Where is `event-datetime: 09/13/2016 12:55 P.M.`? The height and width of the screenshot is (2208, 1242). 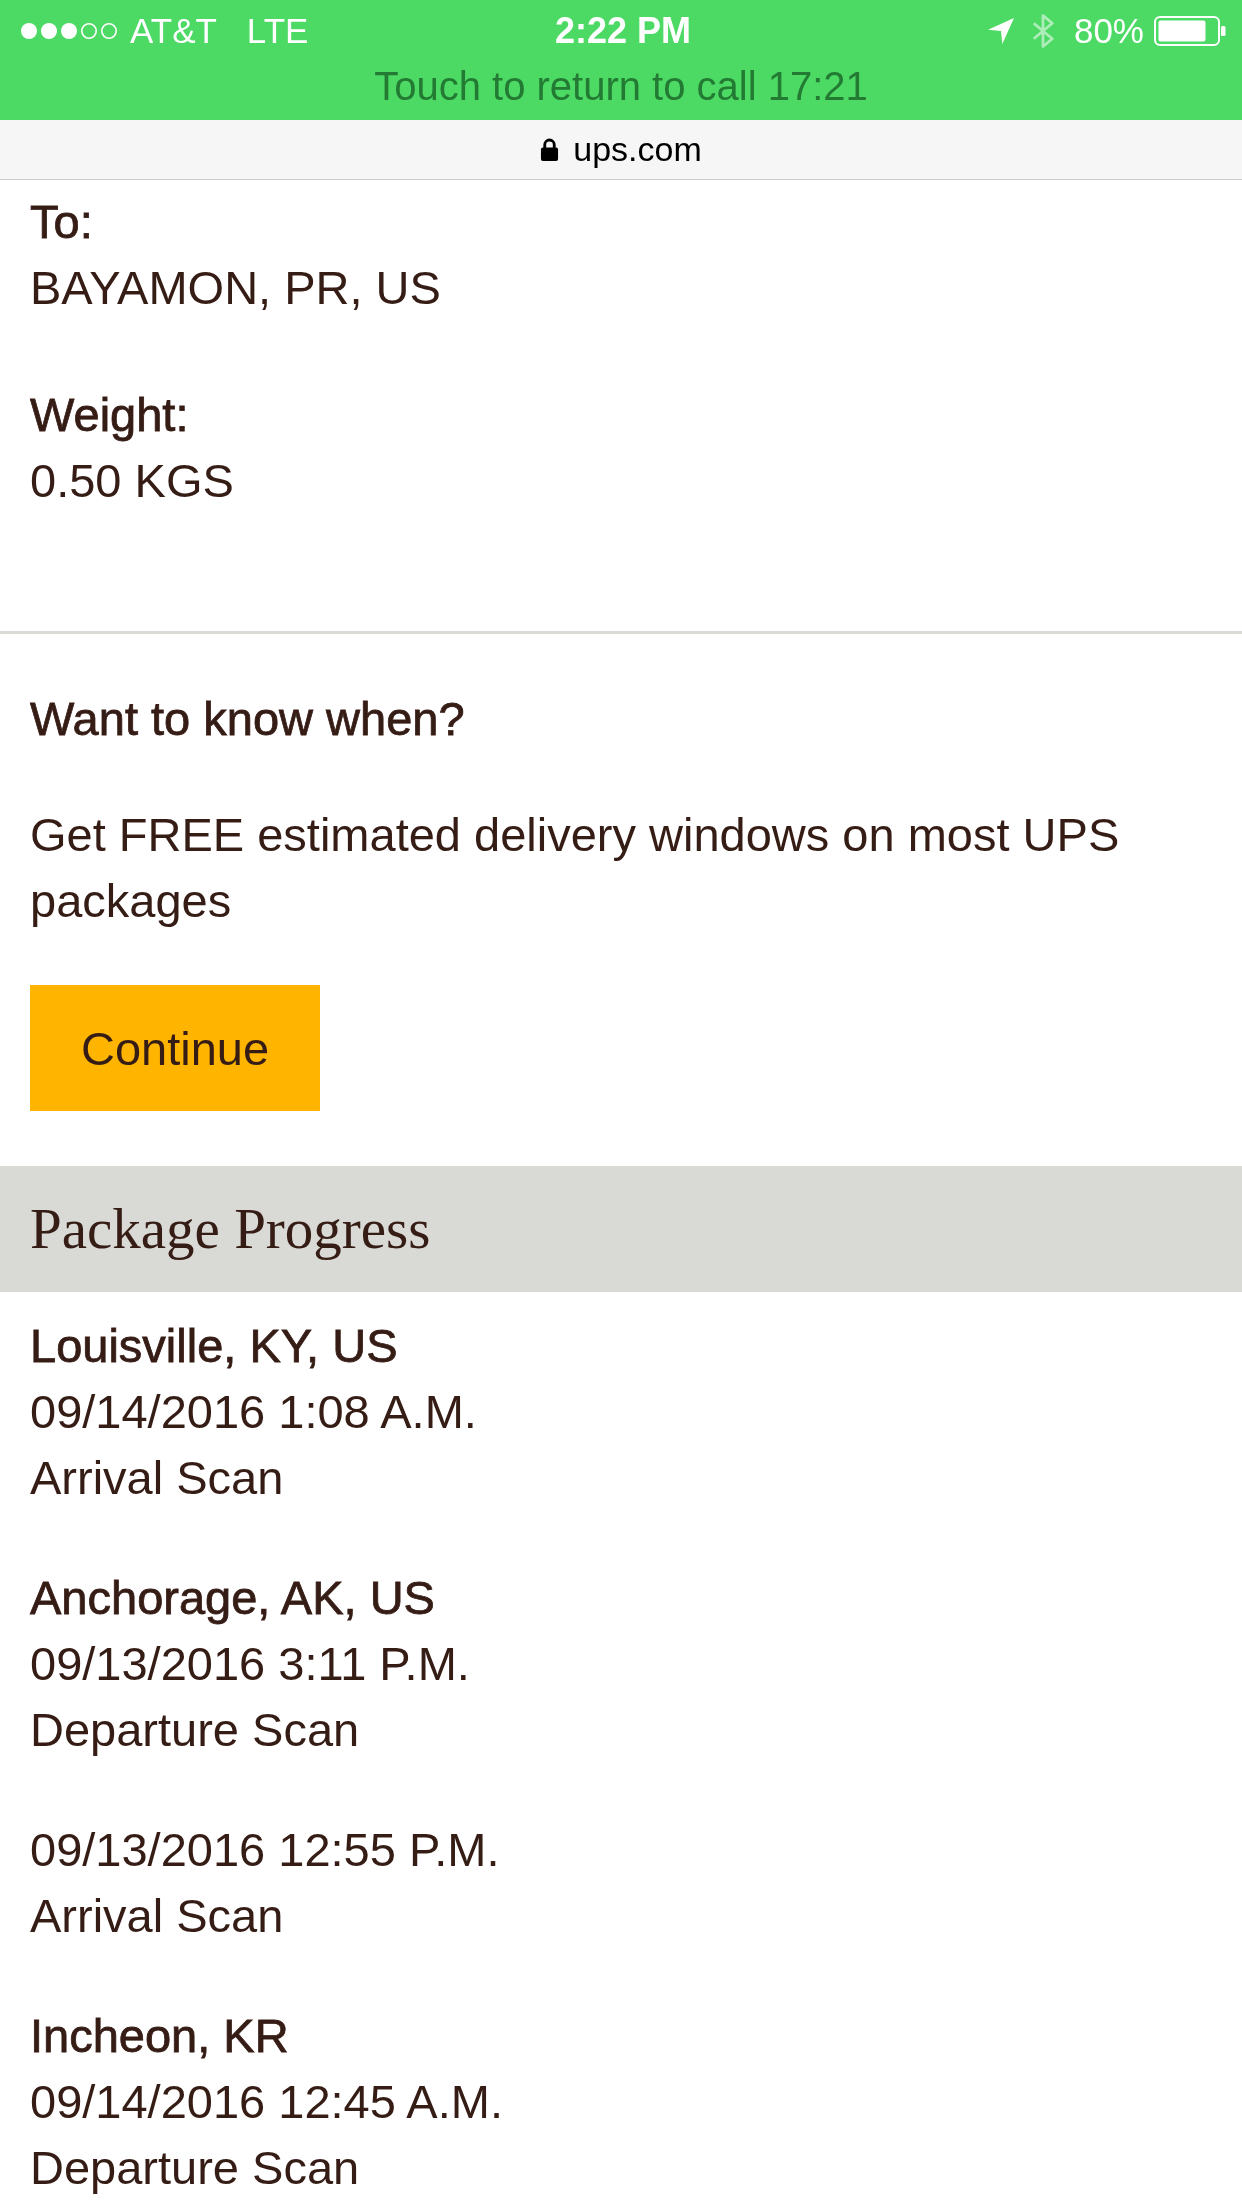
event-datetime: 09/13/2016 12:55 P.M. is located at coordinates (265, 1850).